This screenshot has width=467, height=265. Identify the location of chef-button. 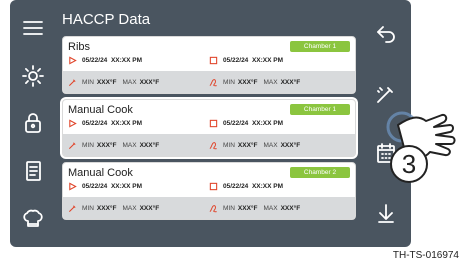
(33, 219).